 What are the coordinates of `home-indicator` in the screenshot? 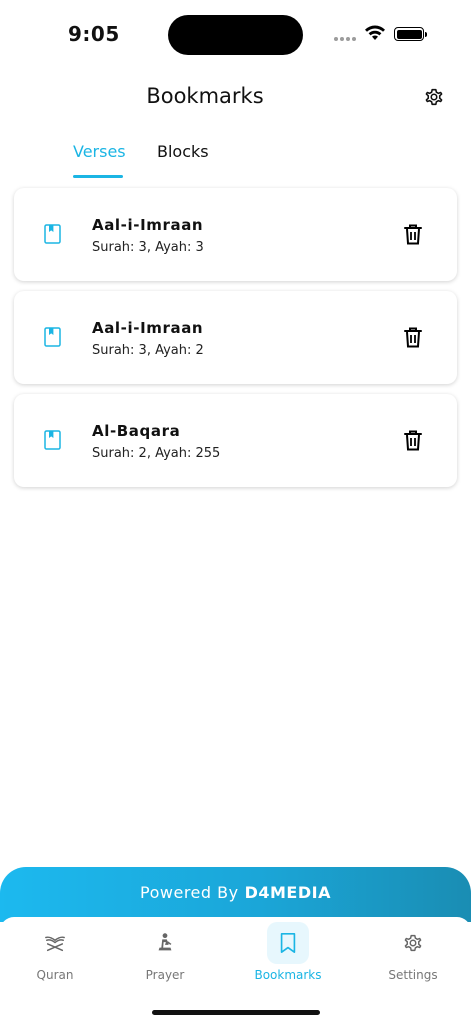 It's located at (236, 1012).